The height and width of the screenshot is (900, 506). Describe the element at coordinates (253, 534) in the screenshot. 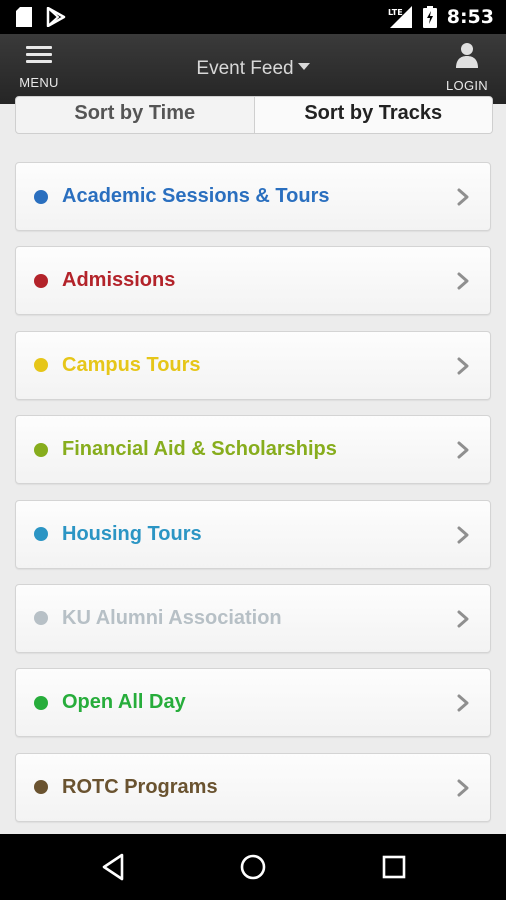

I see `track-row: Housing Tours` at that location.